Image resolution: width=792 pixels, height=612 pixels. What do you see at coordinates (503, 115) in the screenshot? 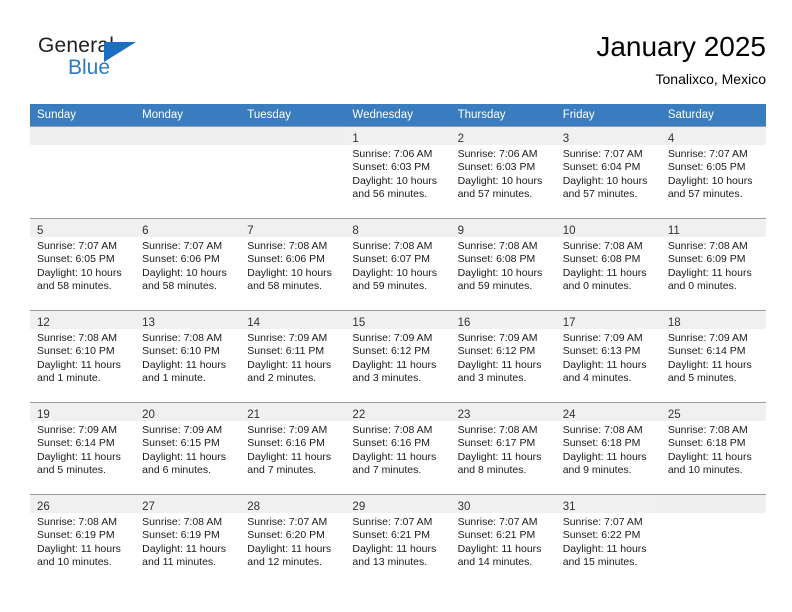
I see `weekday-header-thursday: Thursday` at bounding box center [503, 115].